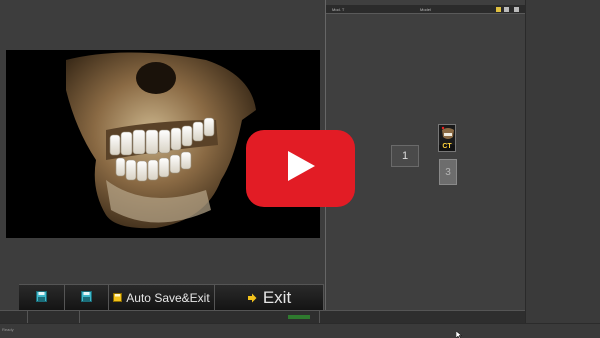  I want to click on model-slot-1: 1, so click(405, 156).